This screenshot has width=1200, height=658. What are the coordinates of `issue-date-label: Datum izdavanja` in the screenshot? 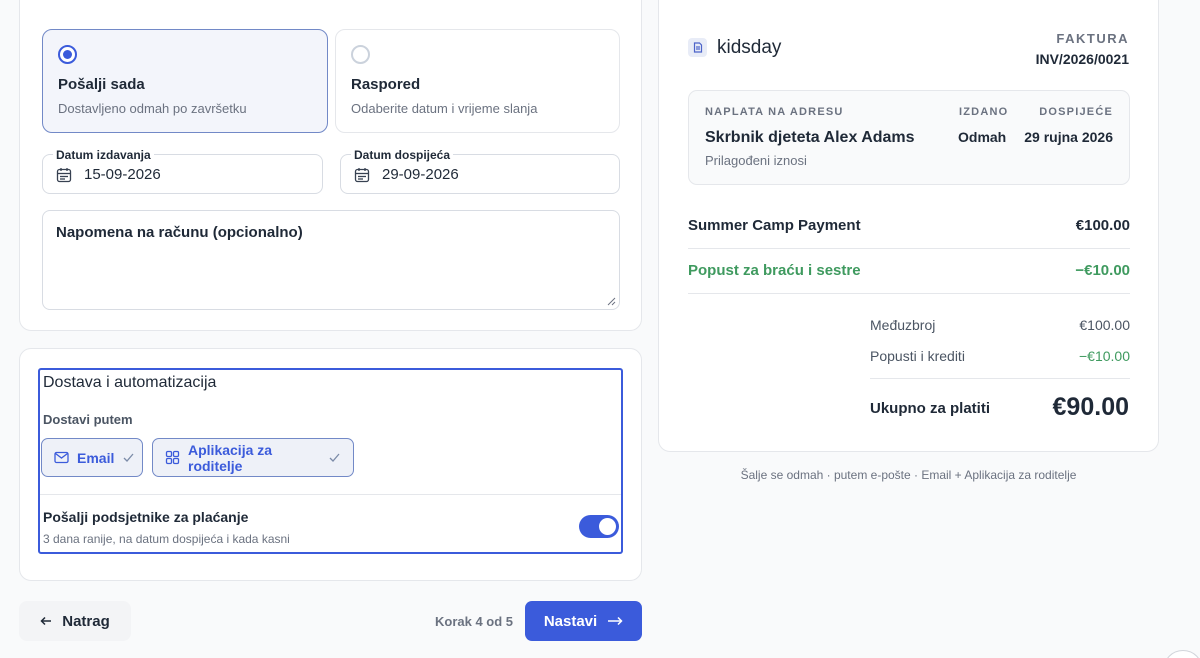 It's located at (103, 155).